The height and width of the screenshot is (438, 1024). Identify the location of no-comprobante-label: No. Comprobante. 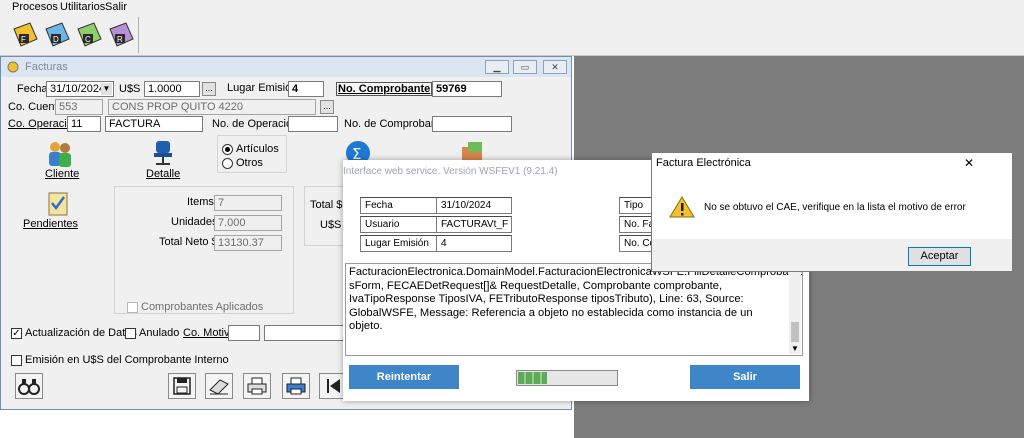
(384, 89).